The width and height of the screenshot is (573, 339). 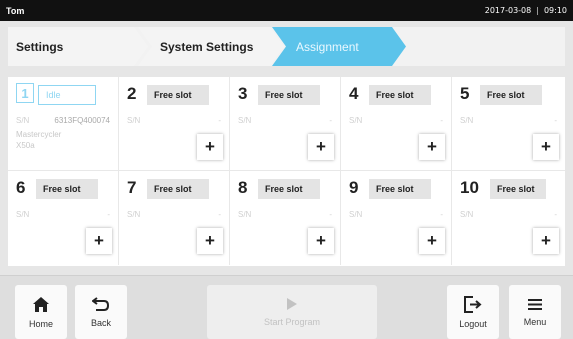 What do you see at coordinates (285, 218) in the screenshot?
I see `slot-8: 8 Free slot S/N - +` at bounding box center [285, 218].